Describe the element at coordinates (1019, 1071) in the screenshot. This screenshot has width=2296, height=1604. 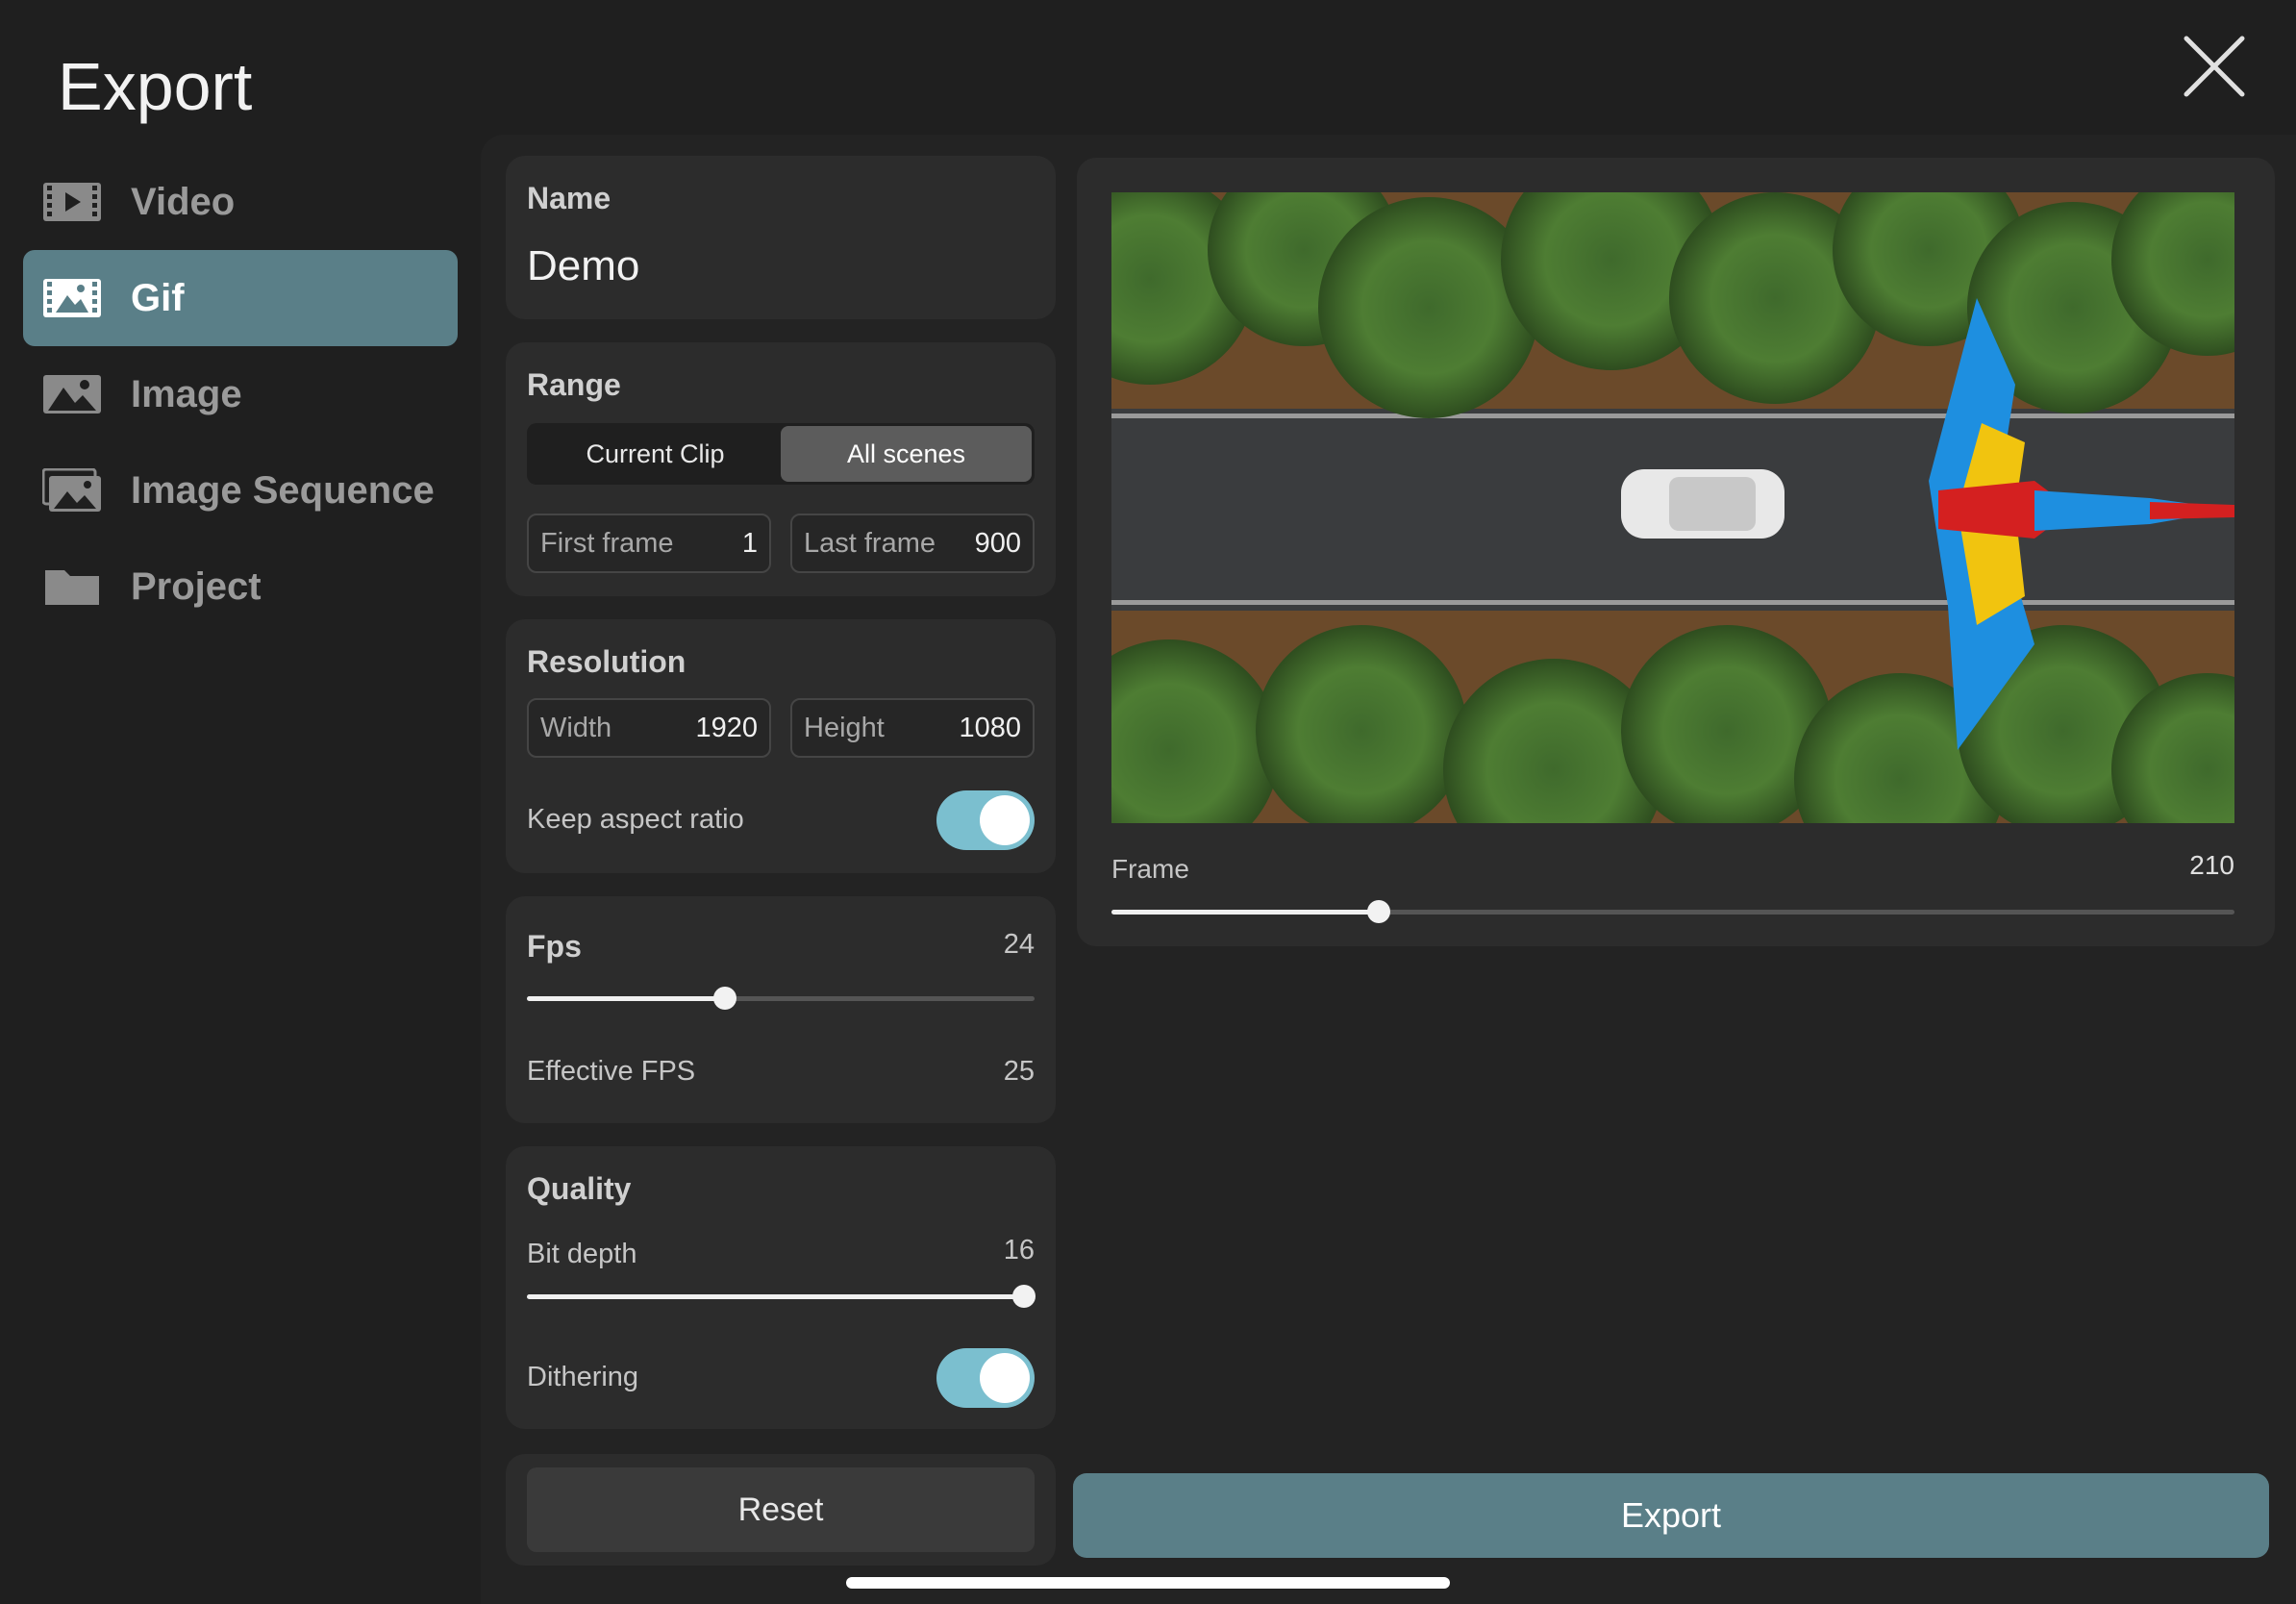
I see `effective-fps-value: 25` at that location.